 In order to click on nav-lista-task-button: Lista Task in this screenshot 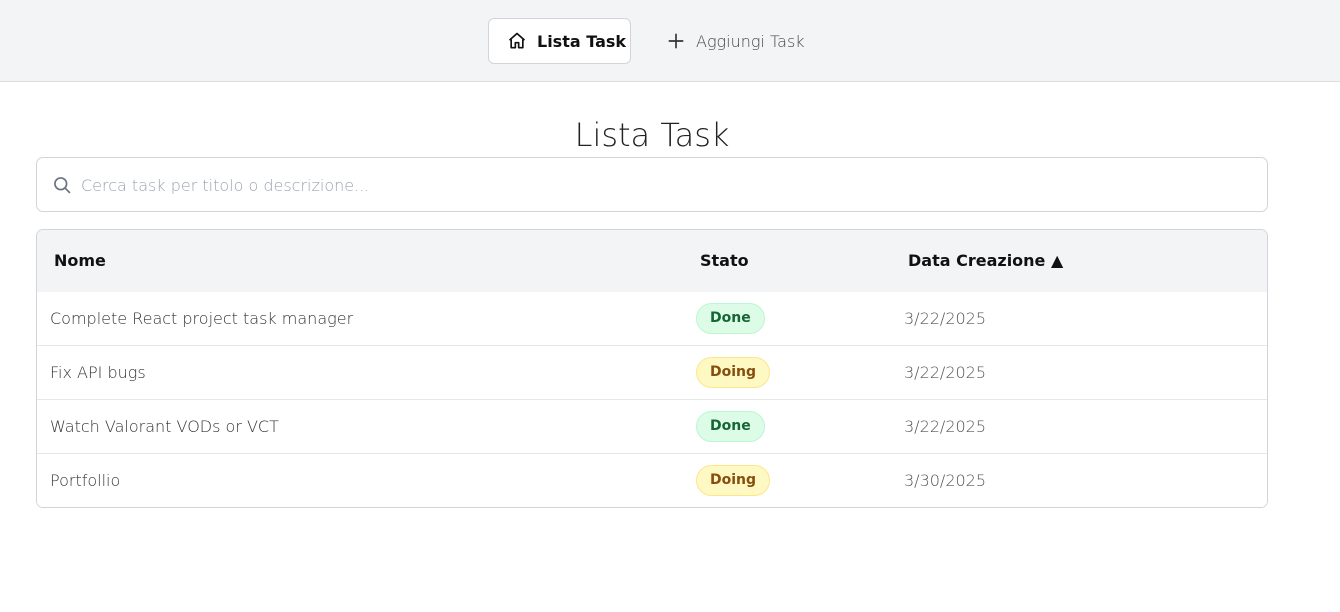, I will do `click(559, 41)`.